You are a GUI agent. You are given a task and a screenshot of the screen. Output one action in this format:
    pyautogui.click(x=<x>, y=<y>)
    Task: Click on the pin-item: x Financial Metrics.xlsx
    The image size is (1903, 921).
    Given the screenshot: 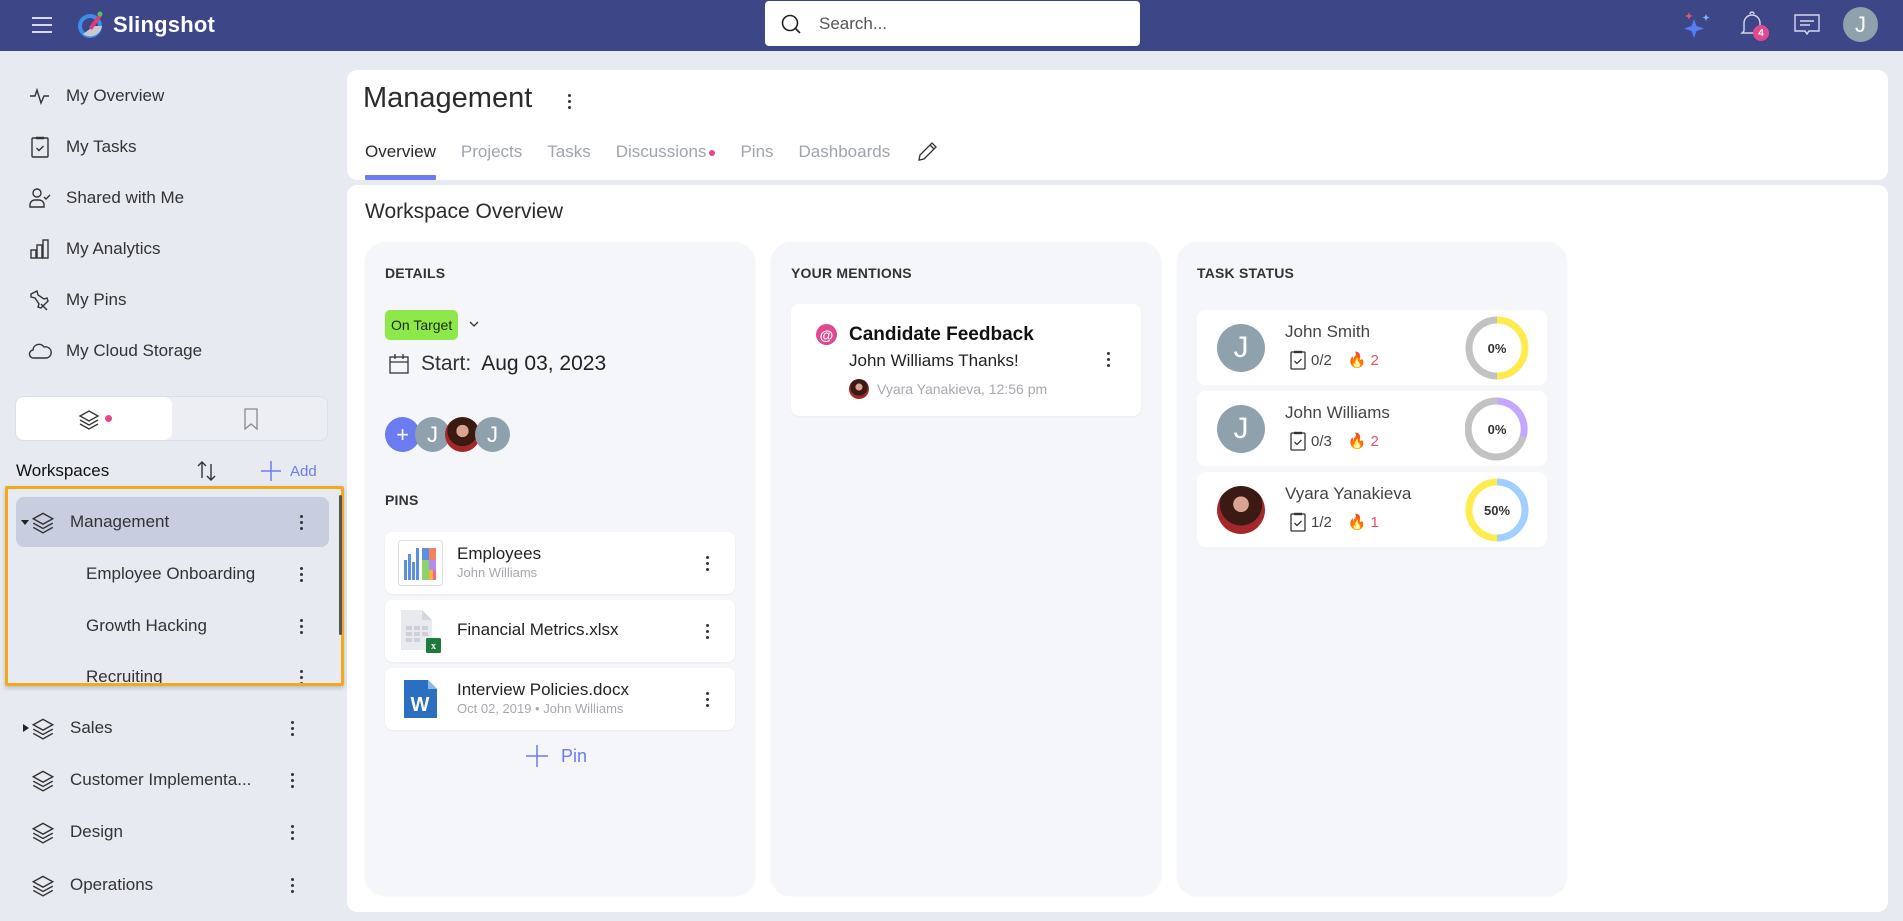 What is the action you would take?
    pyautogui.click(x=560, y=631)
    